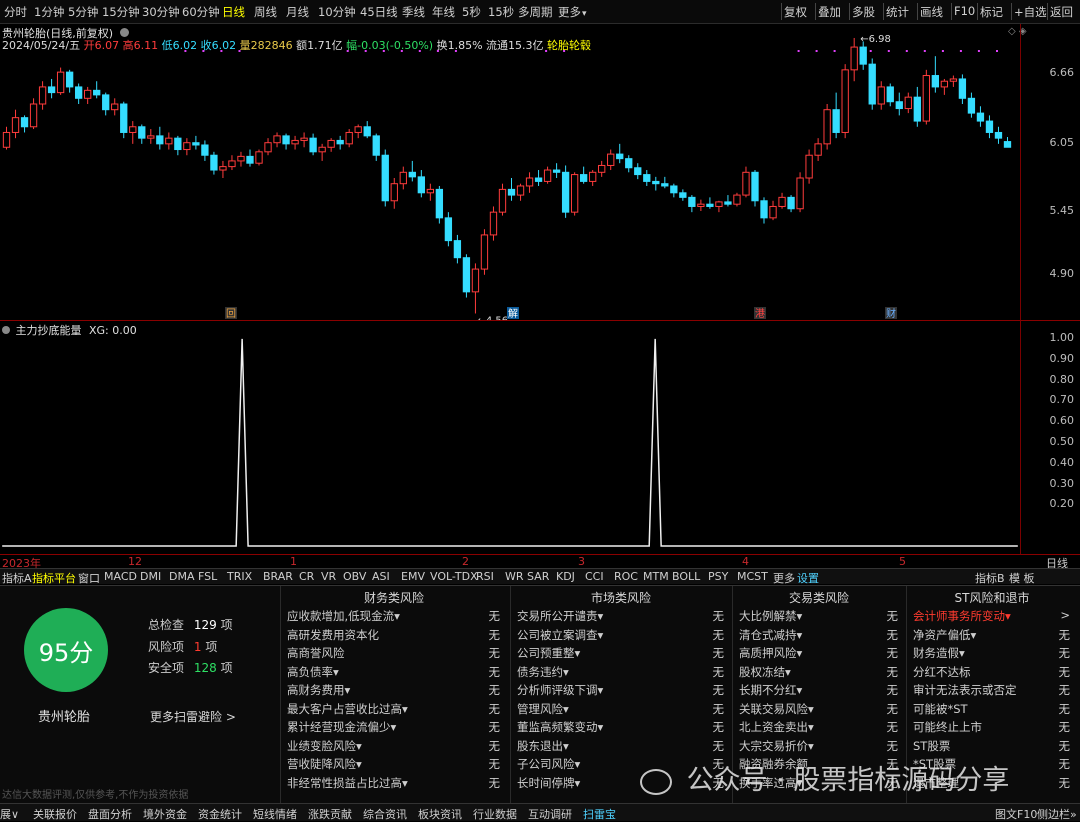 This screenshot has height=822, width=1080. Describe the element at coordinates (513, 313) in the screenshot. I see `event-marker: 解` at that location.